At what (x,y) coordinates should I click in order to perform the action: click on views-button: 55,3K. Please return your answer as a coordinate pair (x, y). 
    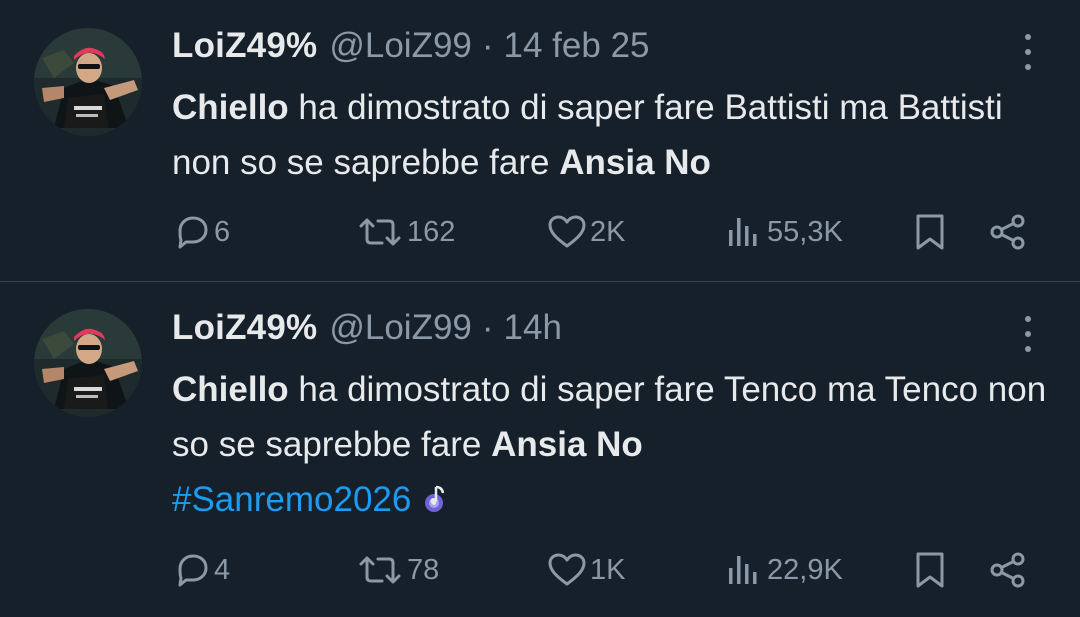
    Looking at the image, I should click on (784, 232).